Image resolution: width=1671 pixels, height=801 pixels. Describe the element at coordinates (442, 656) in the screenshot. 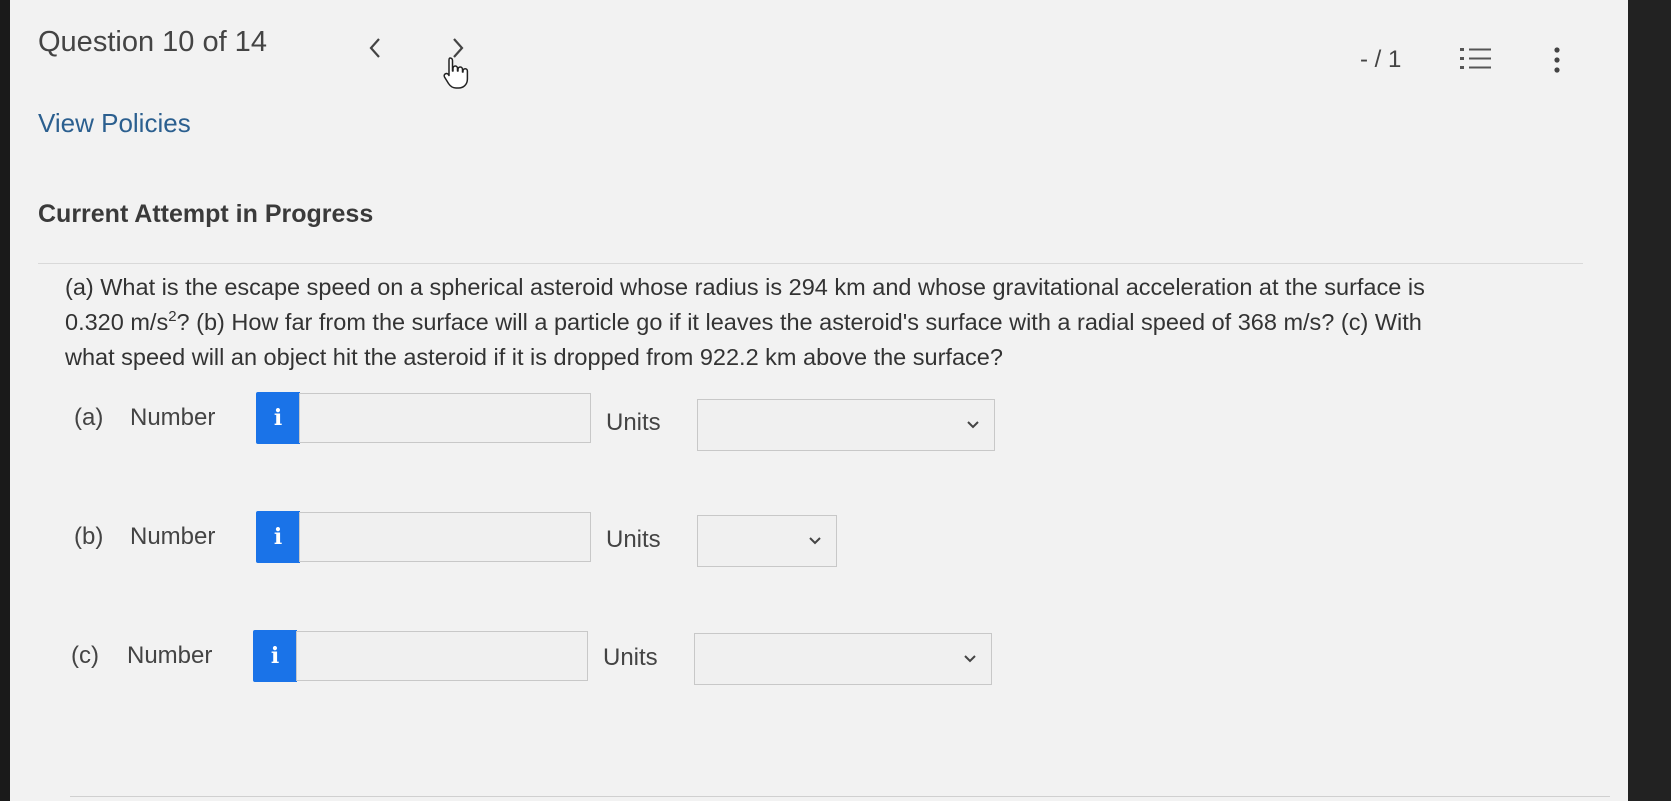

I see `part-c-number-input` at that location.